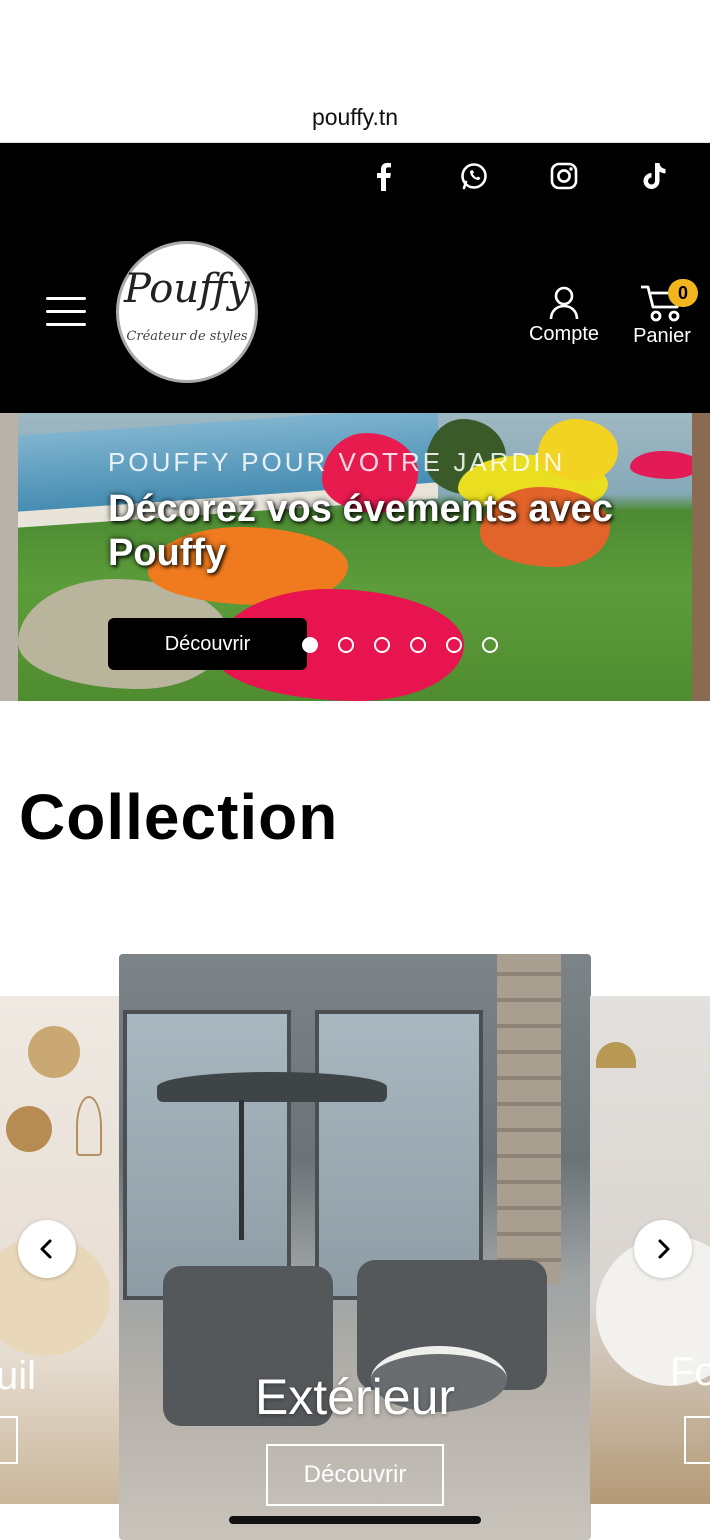 This screenshot has height=1540, width=710. What do you see at coordinates (207, 644) in the screenshot?
I see `hero-discover-button: Découvrir` at bounding box center [207, 644].